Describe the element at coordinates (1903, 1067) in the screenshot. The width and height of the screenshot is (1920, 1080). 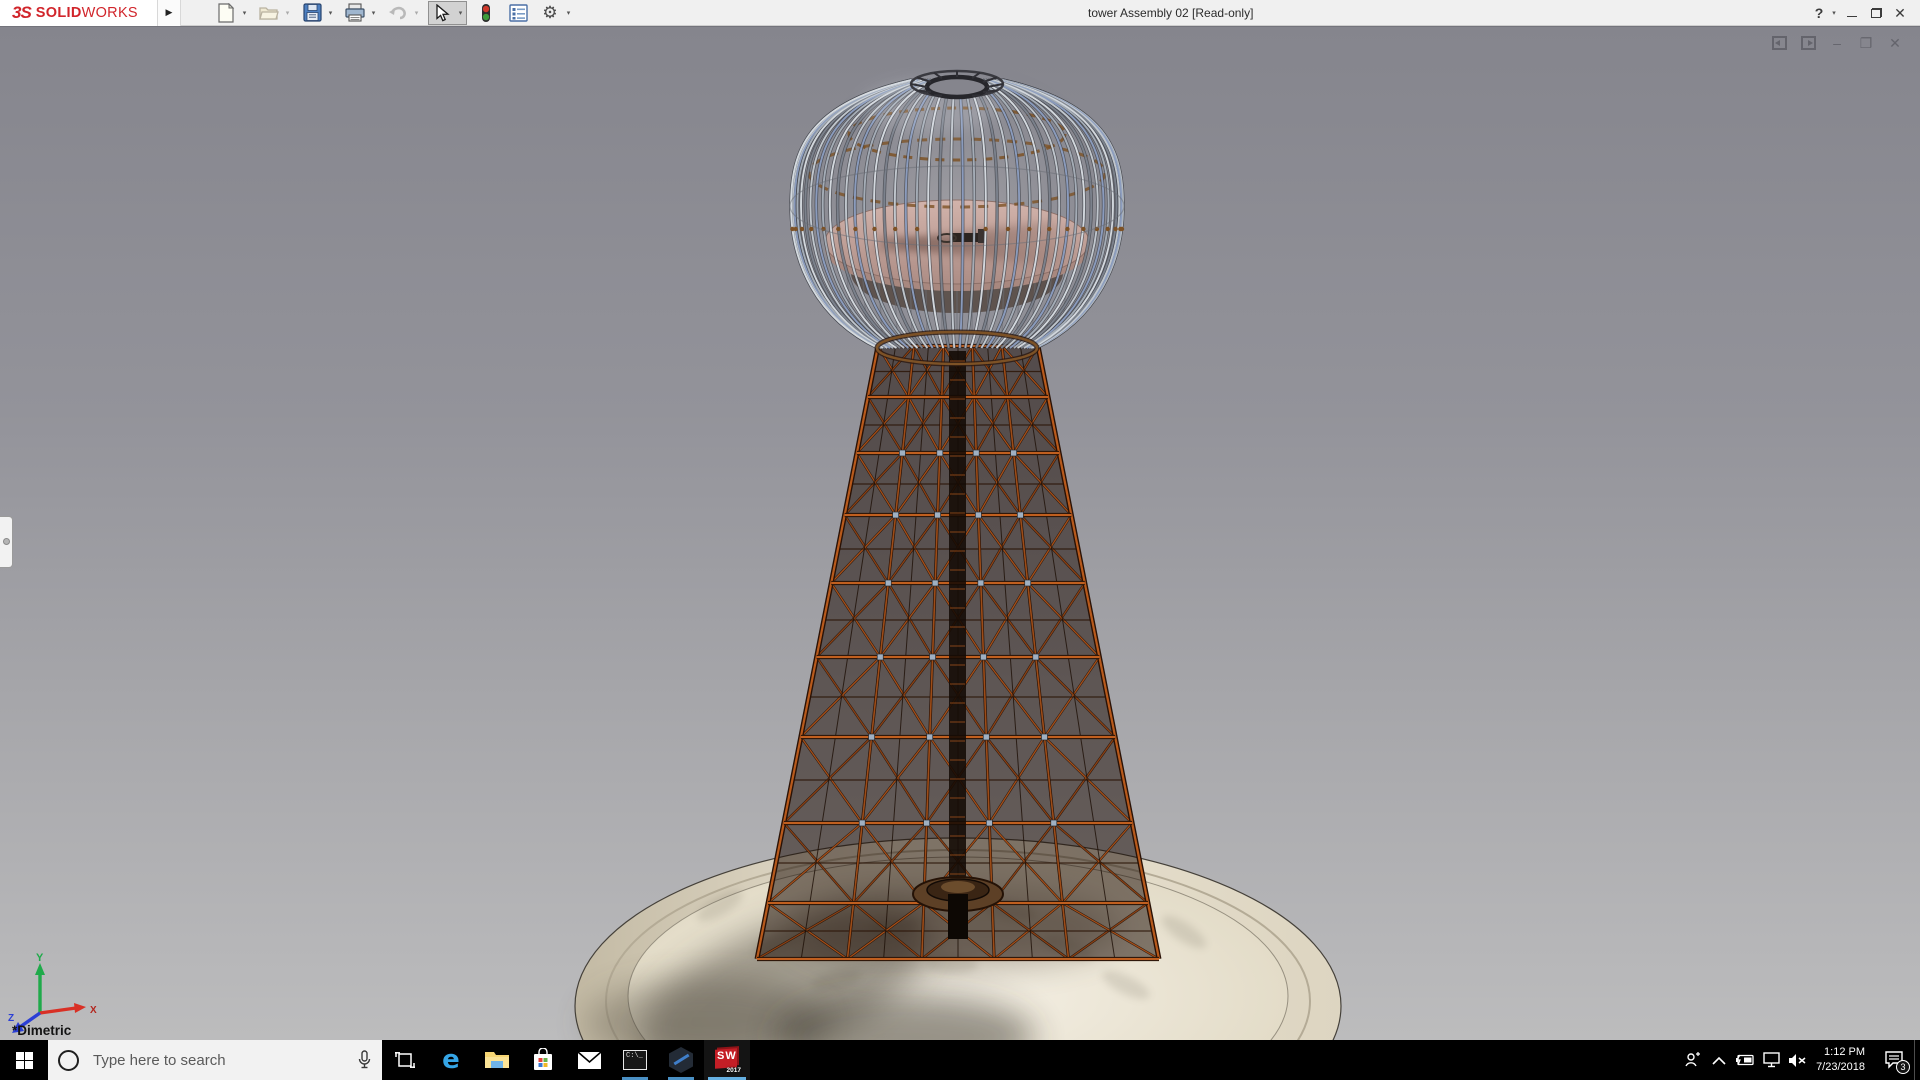
I see `notification-badge: 3` at that location.